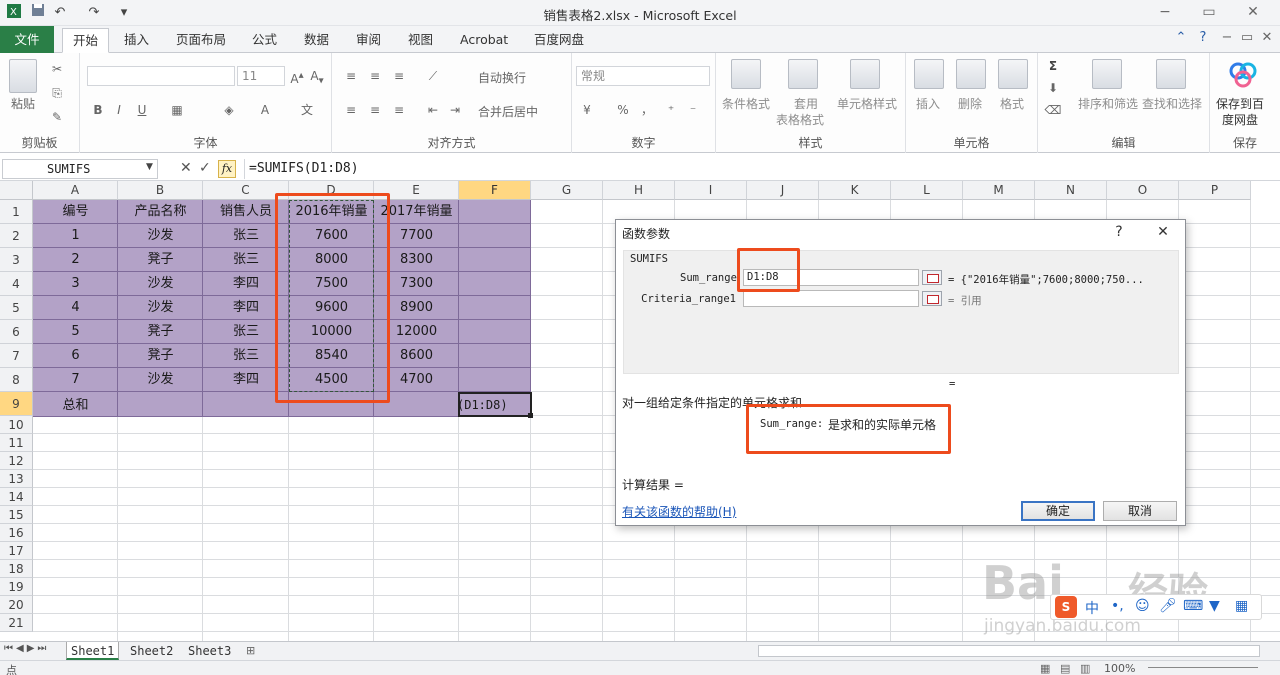 The width and height of the screenshot is (1280, 675). I want to click on column-header-F: F, so click(495, 190).